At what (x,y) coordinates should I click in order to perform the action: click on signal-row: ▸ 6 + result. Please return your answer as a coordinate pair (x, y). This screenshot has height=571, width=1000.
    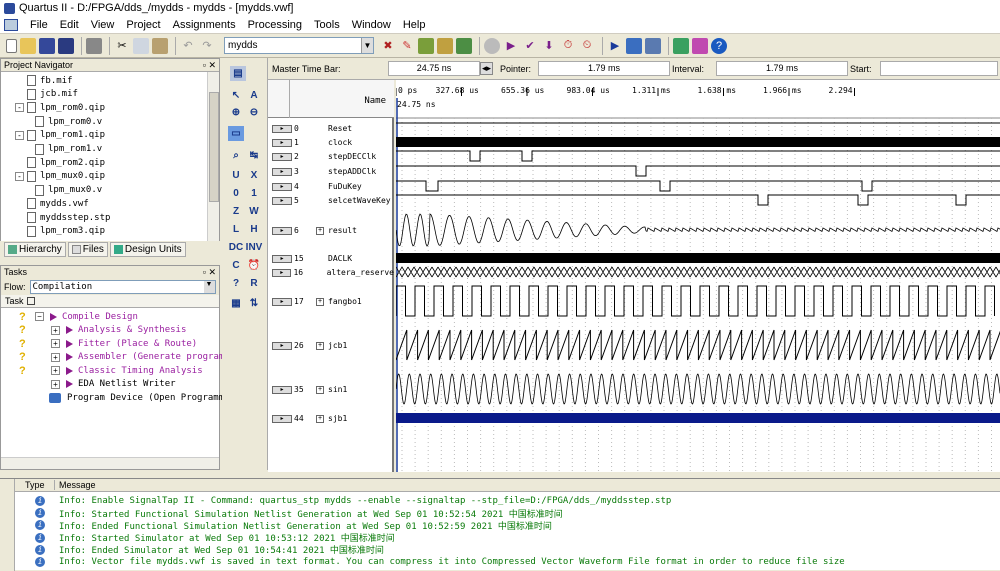
    Looking at the image, I should click on (331, 230).